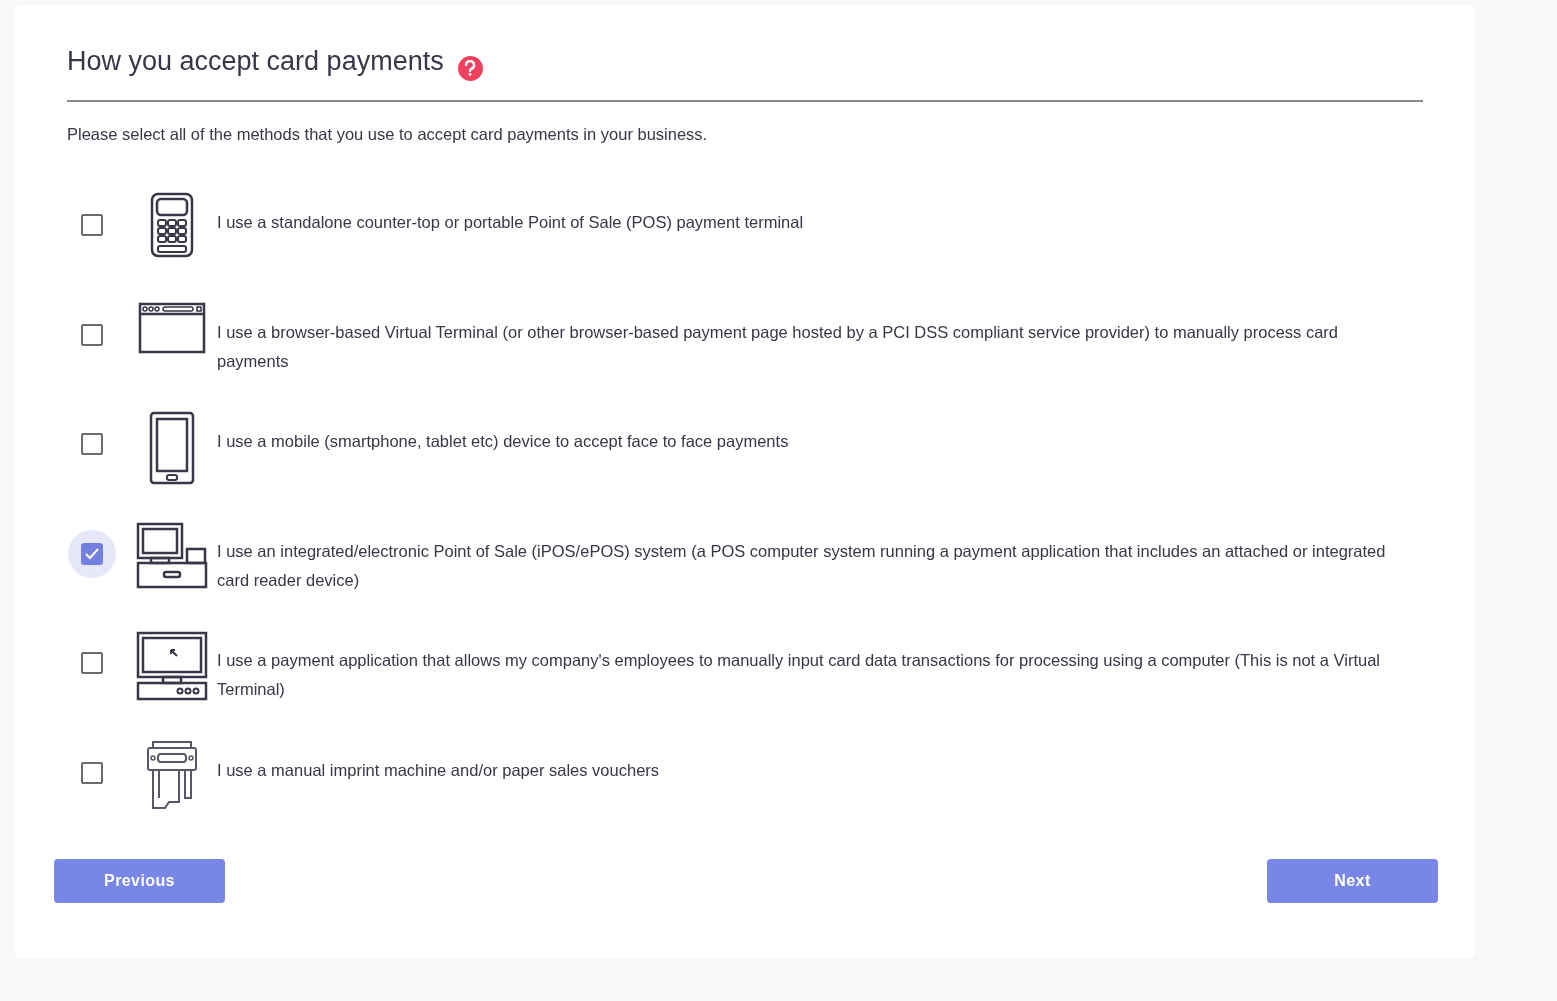  What do you see at coordinates (139, 881) in the screenshot?
I see `previous-button: Previous` at bounding box center [139, 881].